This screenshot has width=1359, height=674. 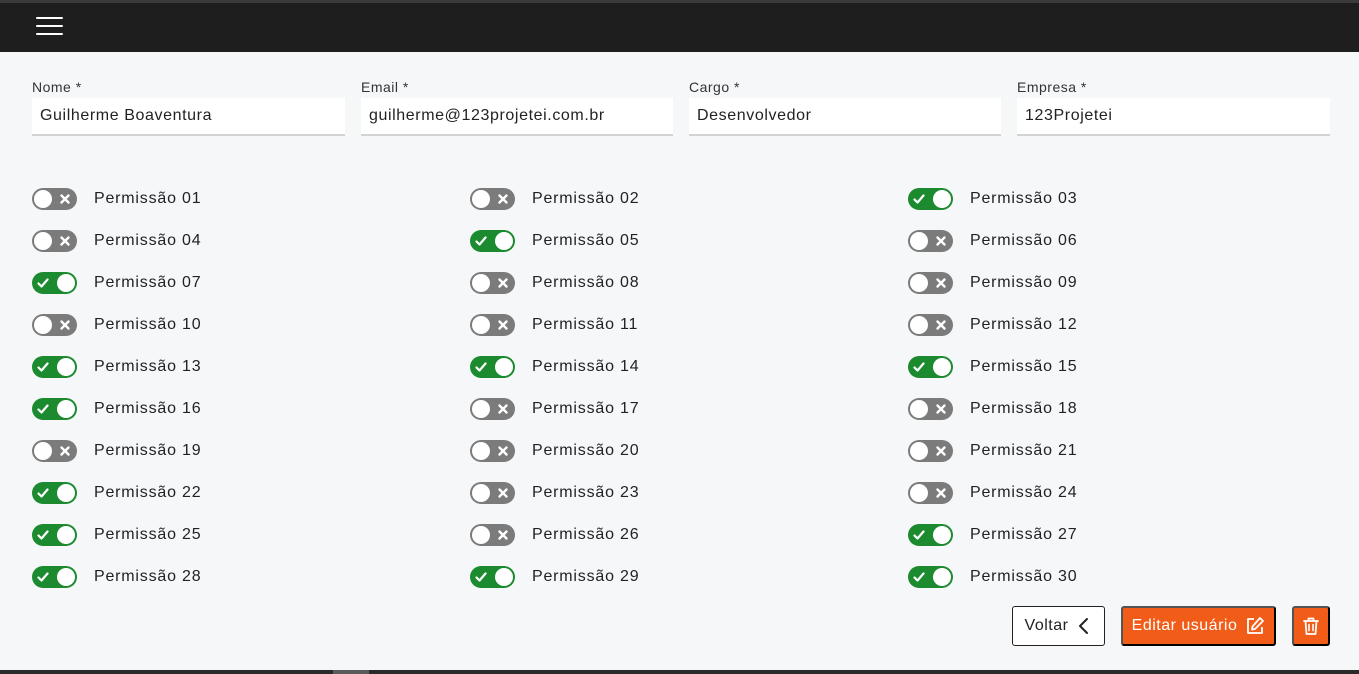 What do you see at coordinates (1024, 198) in the screenshot?
I see `permission-label: Permissão 03` at bounding box center [1024, 198].